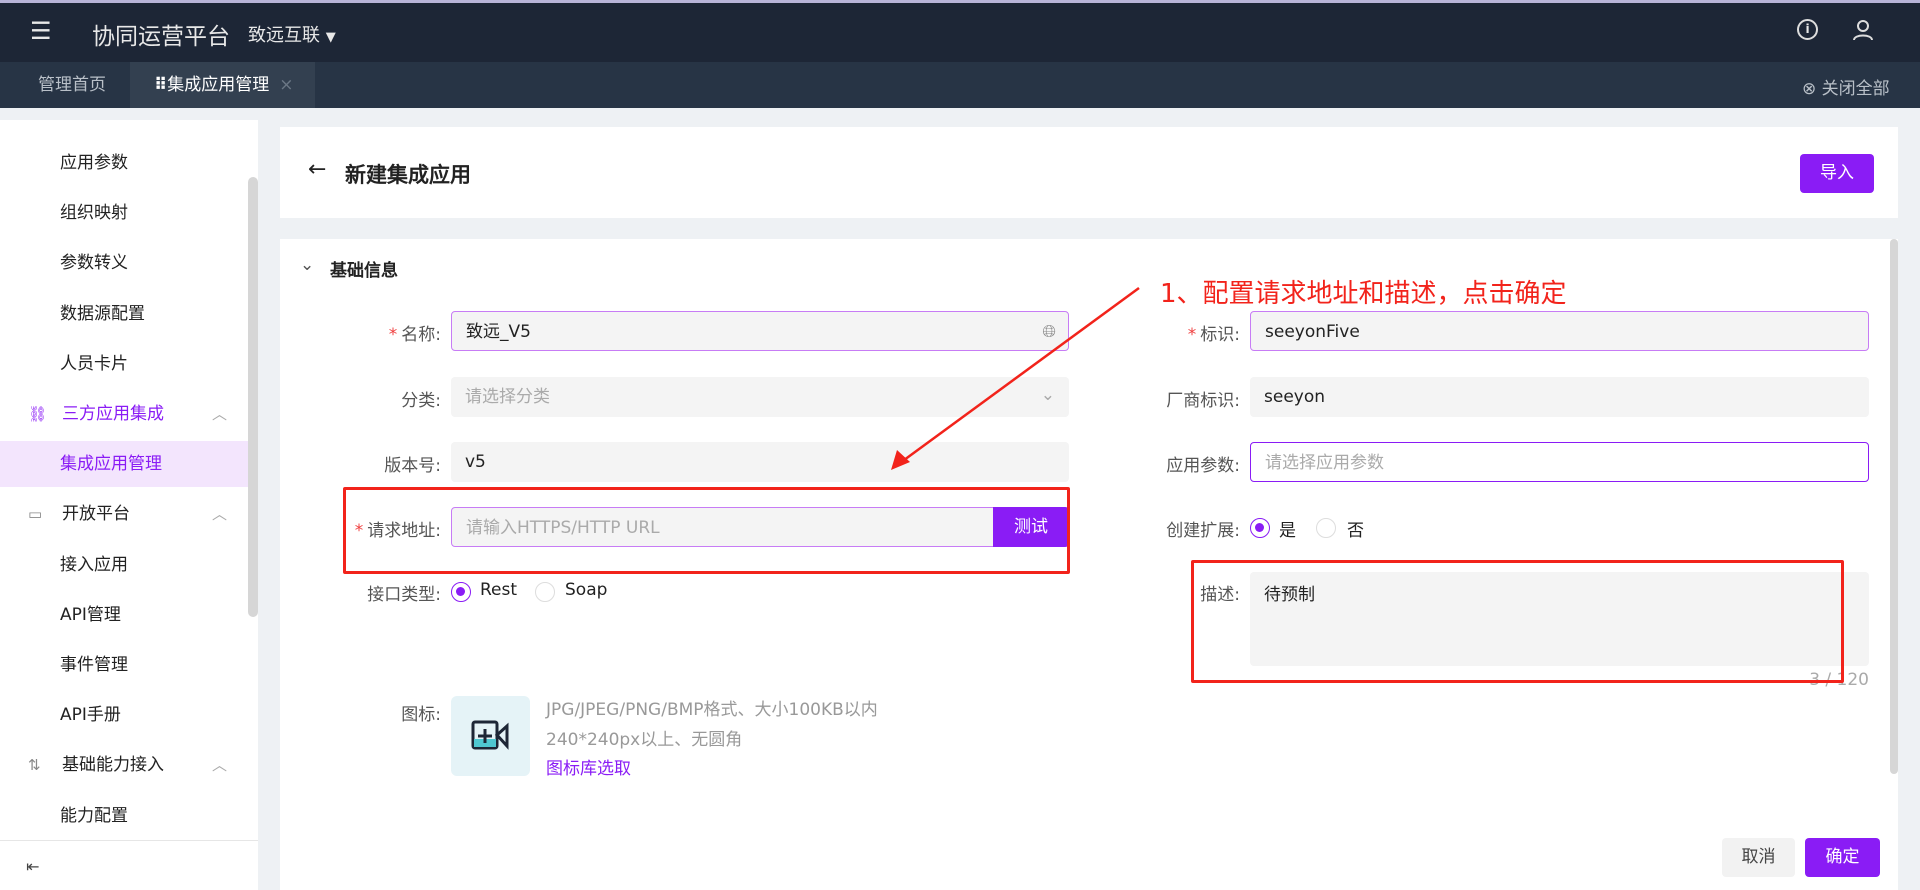 The height and width of the screenshot is (890, 1920). What do you see at coordinates (1203, 401) in the screenshot?
I see `vendor-label: 厂商标识:` at bounding box center [1203, 401].